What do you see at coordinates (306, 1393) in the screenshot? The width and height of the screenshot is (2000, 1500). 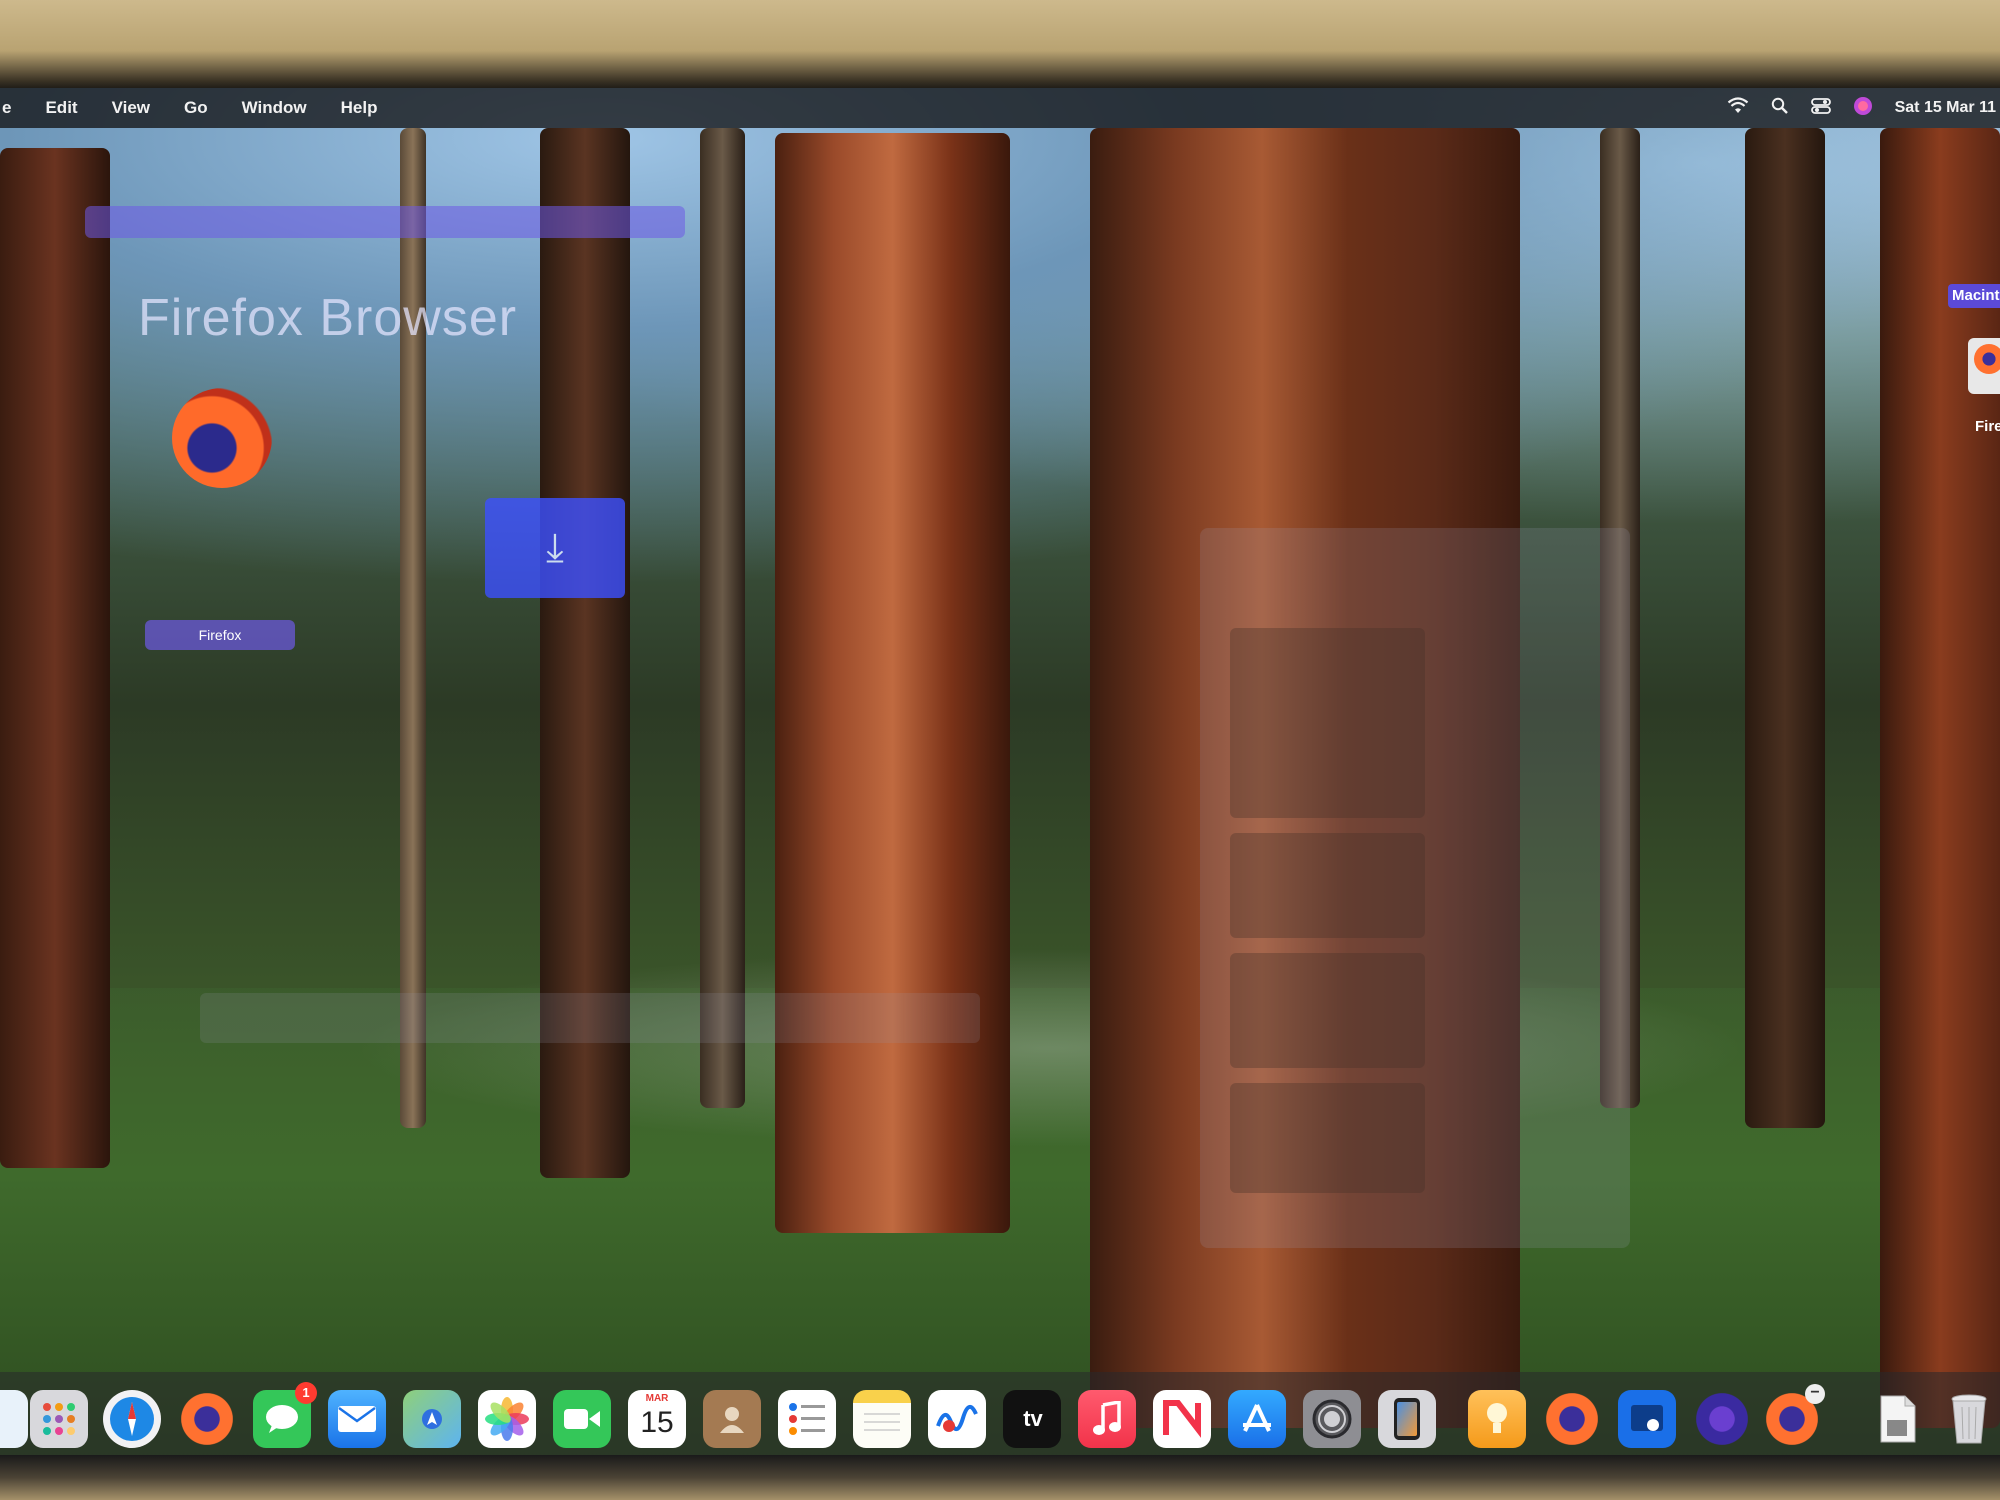 I see `messages-badge: 1` at bounding box center [306, 1393].